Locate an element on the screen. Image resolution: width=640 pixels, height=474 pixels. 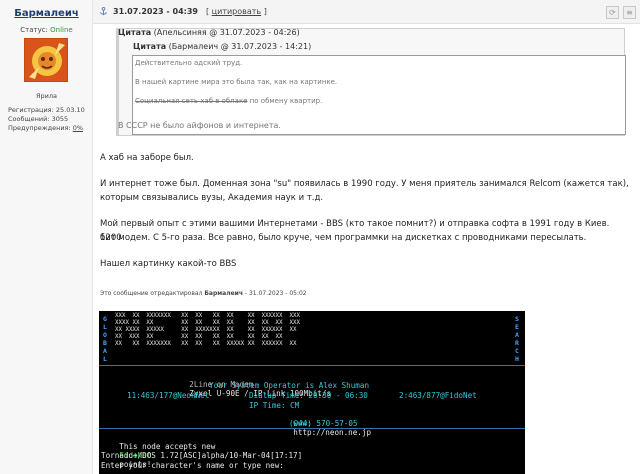
multiquote-icon: ≡ is located at coordinates (629, 12).